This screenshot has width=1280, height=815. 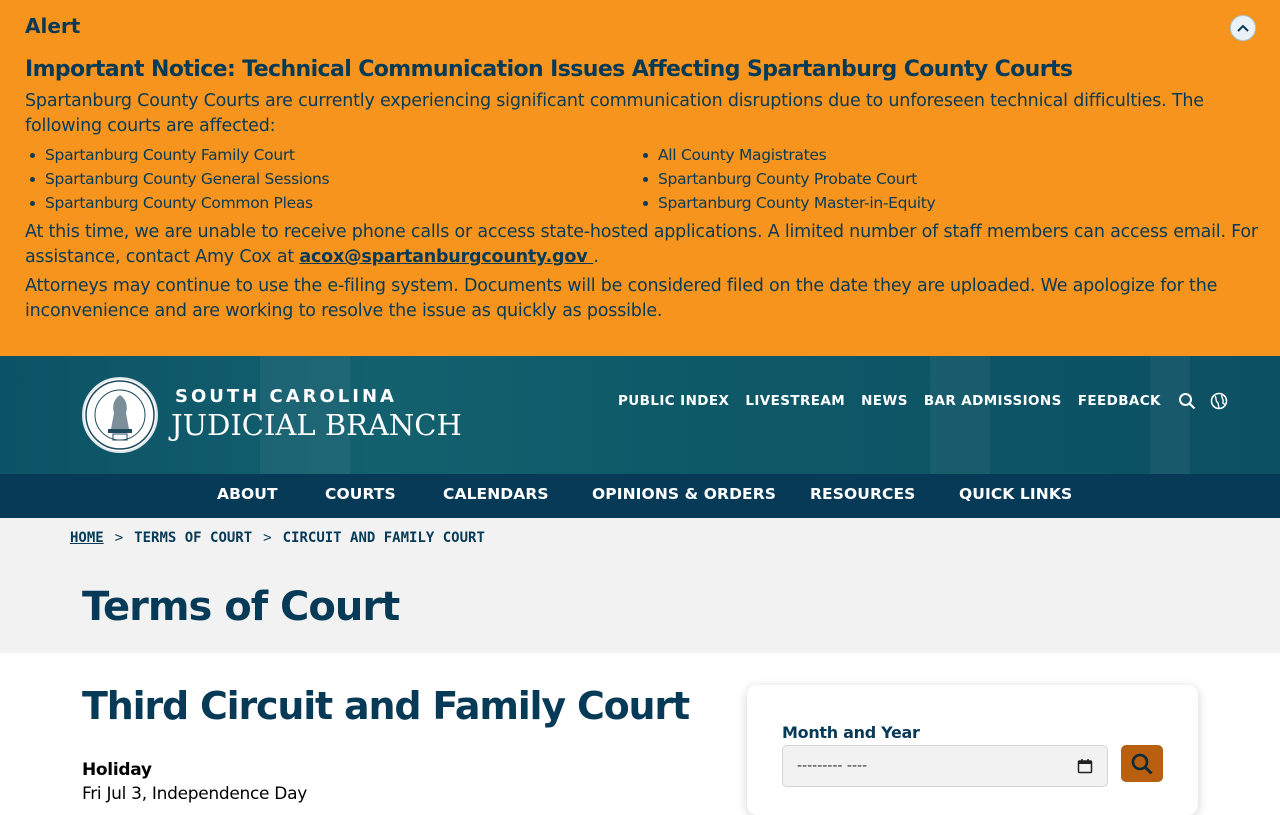 What do you see at coordinates (386, 706) in the screenshot?
I see `section-title: Third Circuit and Family Court` at bounding box center [386, 706].